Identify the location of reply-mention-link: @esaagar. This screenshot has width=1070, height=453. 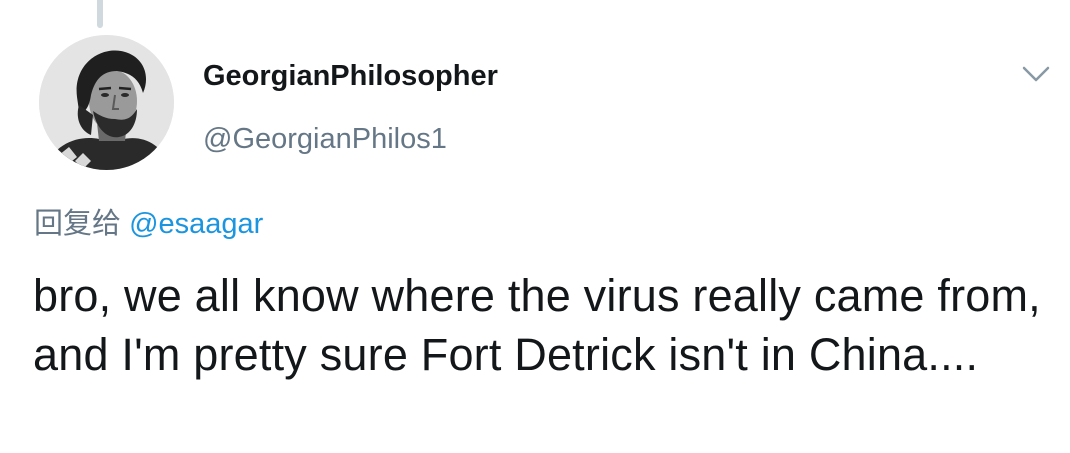
(196, 224).